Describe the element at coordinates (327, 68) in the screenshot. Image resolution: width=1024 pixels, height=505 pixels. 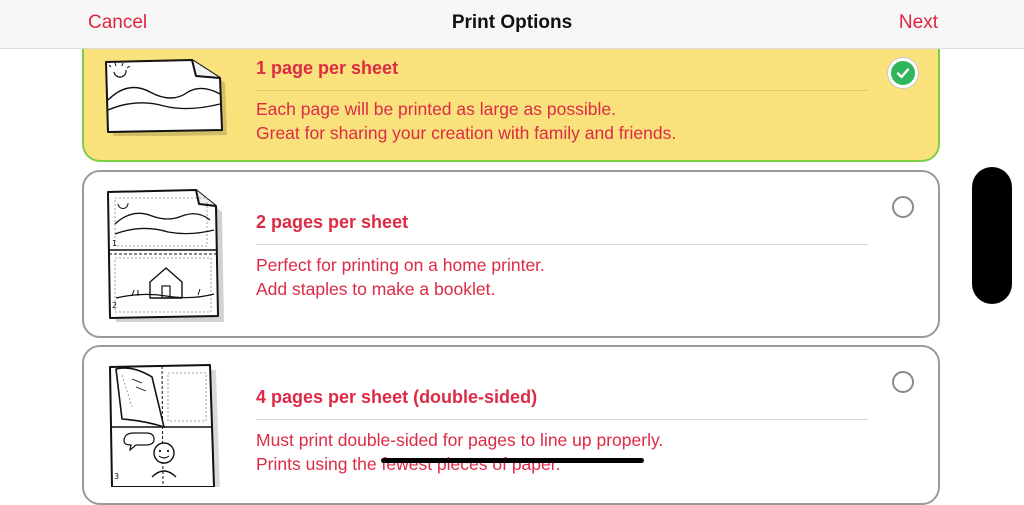
I see `option-title: 1 page per sheet` at that location.